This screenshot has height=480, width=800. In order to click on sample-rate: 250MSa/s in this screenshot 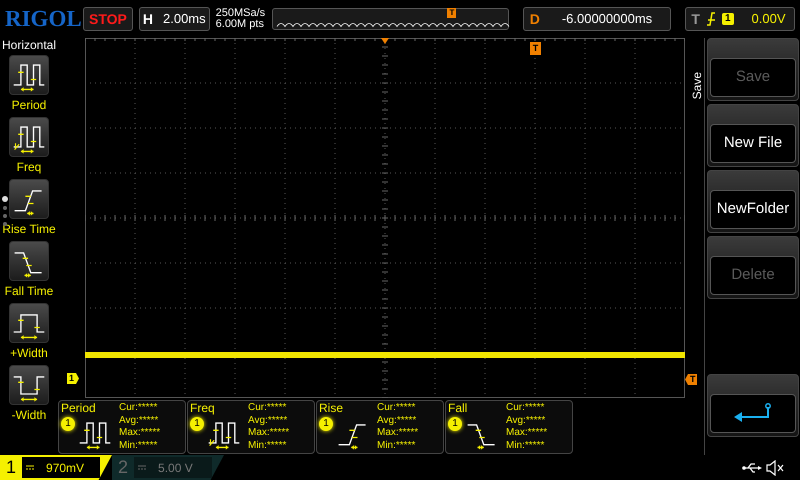, I will do `click(241, 13)`.